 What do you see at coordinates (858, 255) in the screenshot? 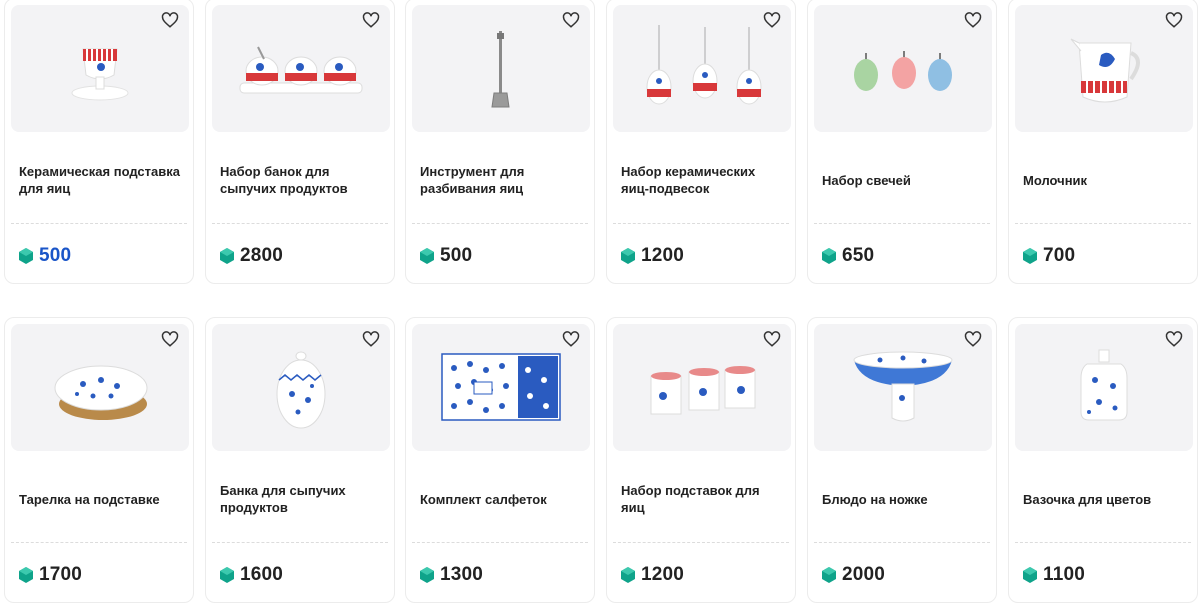
I see `price-value: 650` at bounding box center [858, 255].